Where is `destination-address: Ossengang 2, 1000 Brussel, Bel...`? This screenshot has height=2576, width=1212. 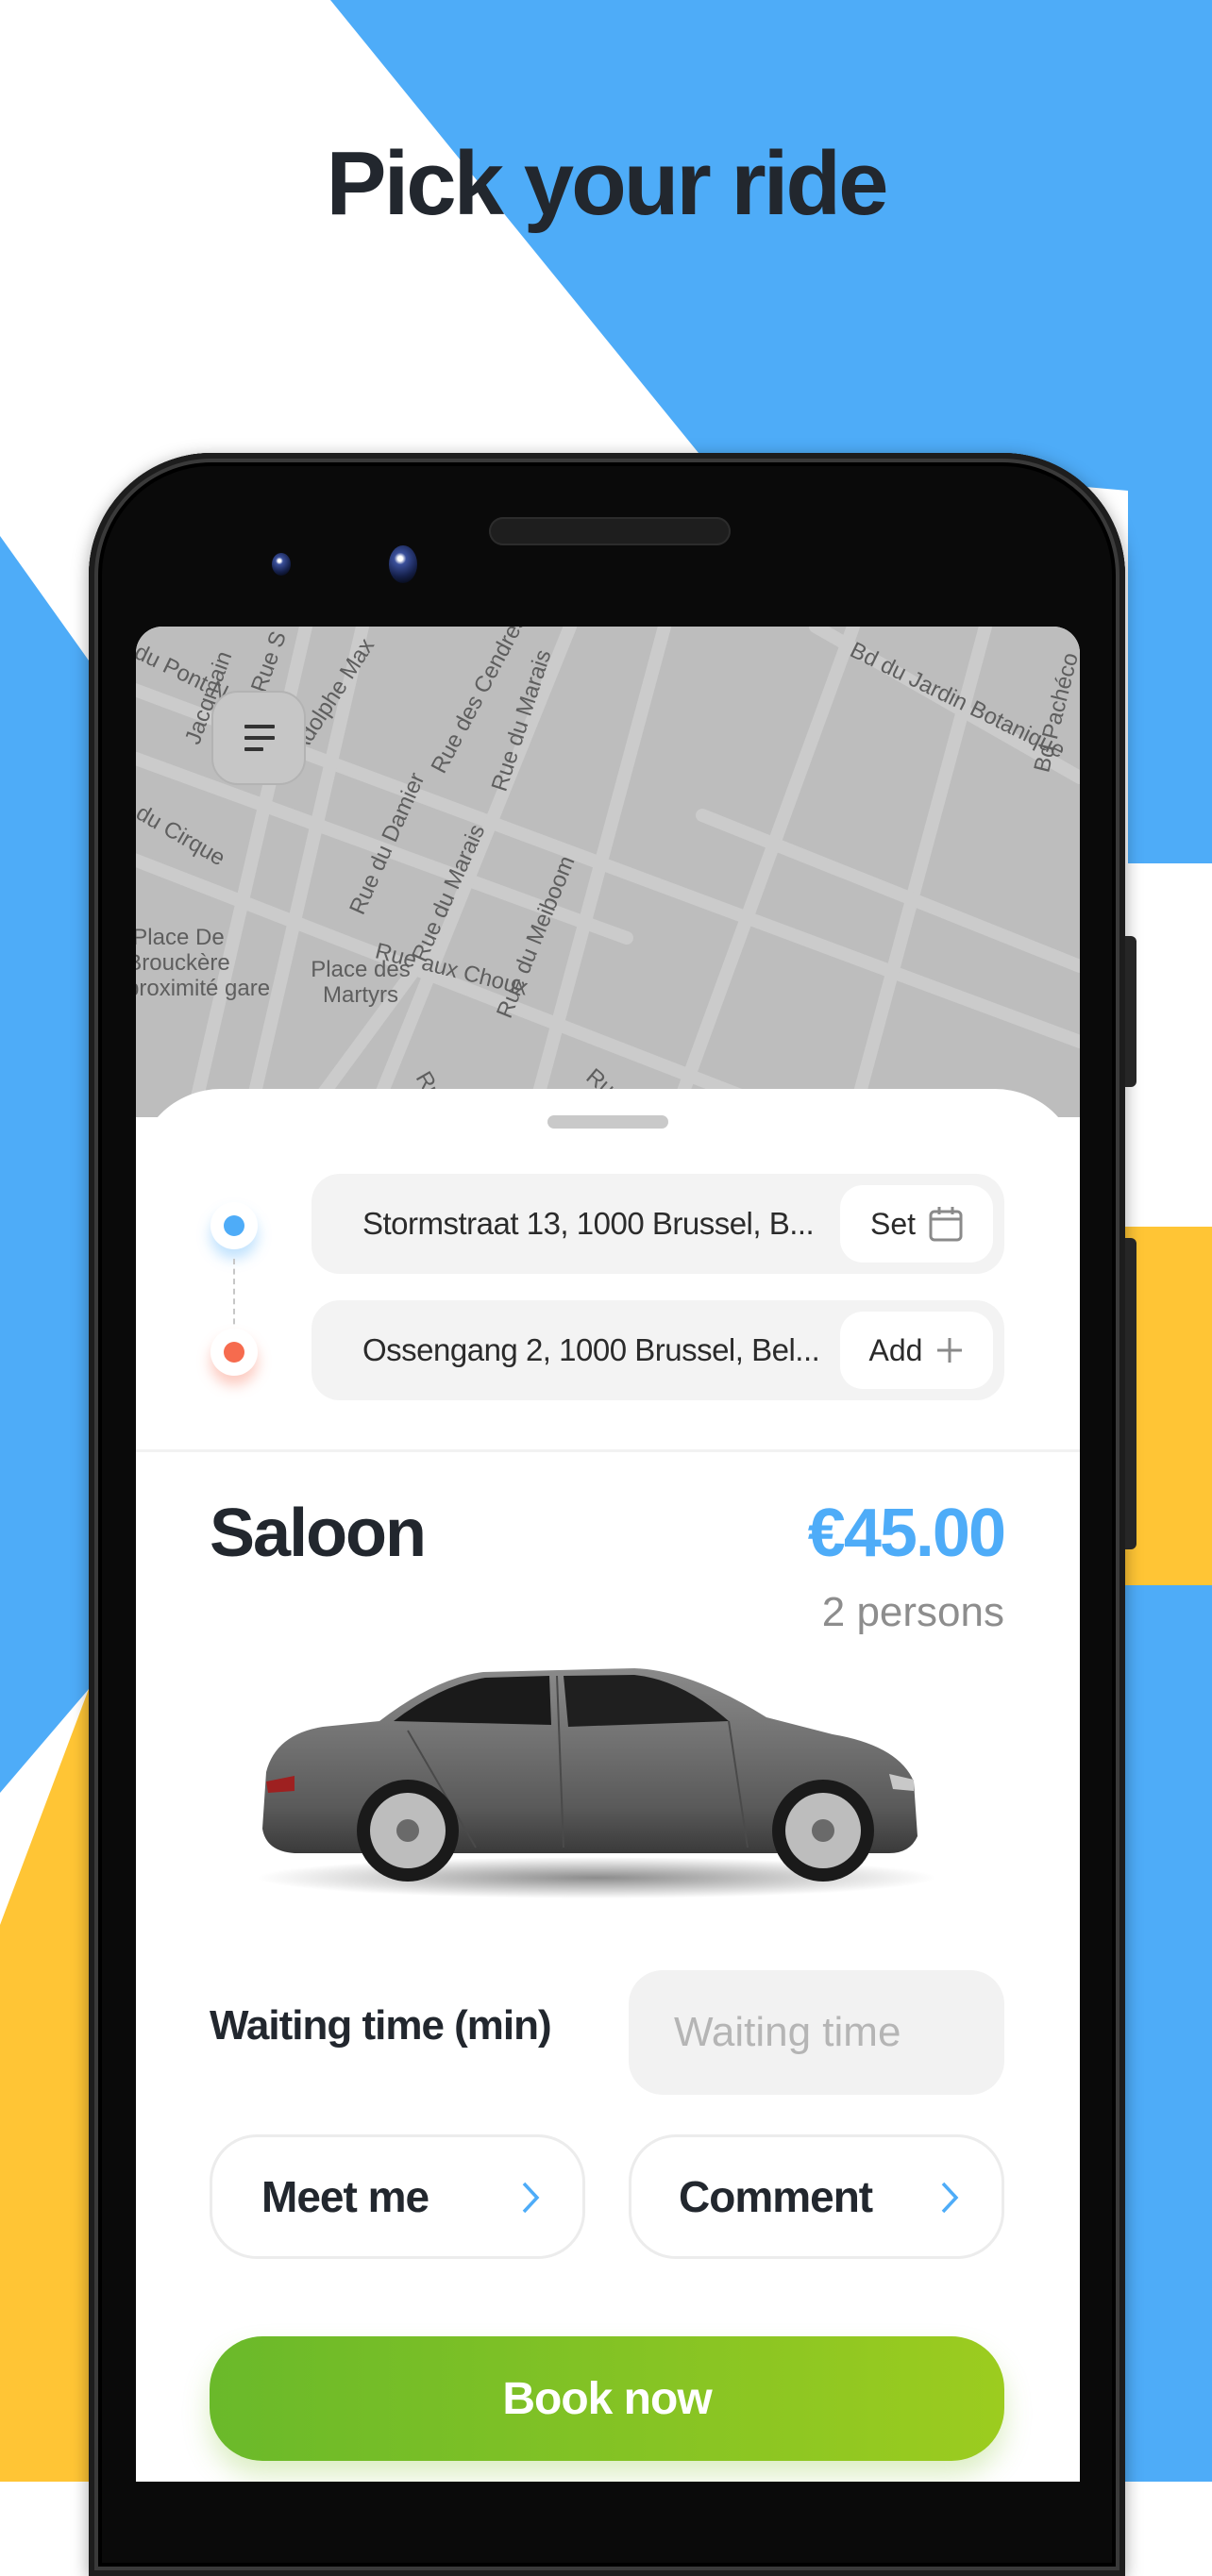
destination-address: Ossengang 2, 1000 Brussel, Bel... is located at coordinates (591, 1349).